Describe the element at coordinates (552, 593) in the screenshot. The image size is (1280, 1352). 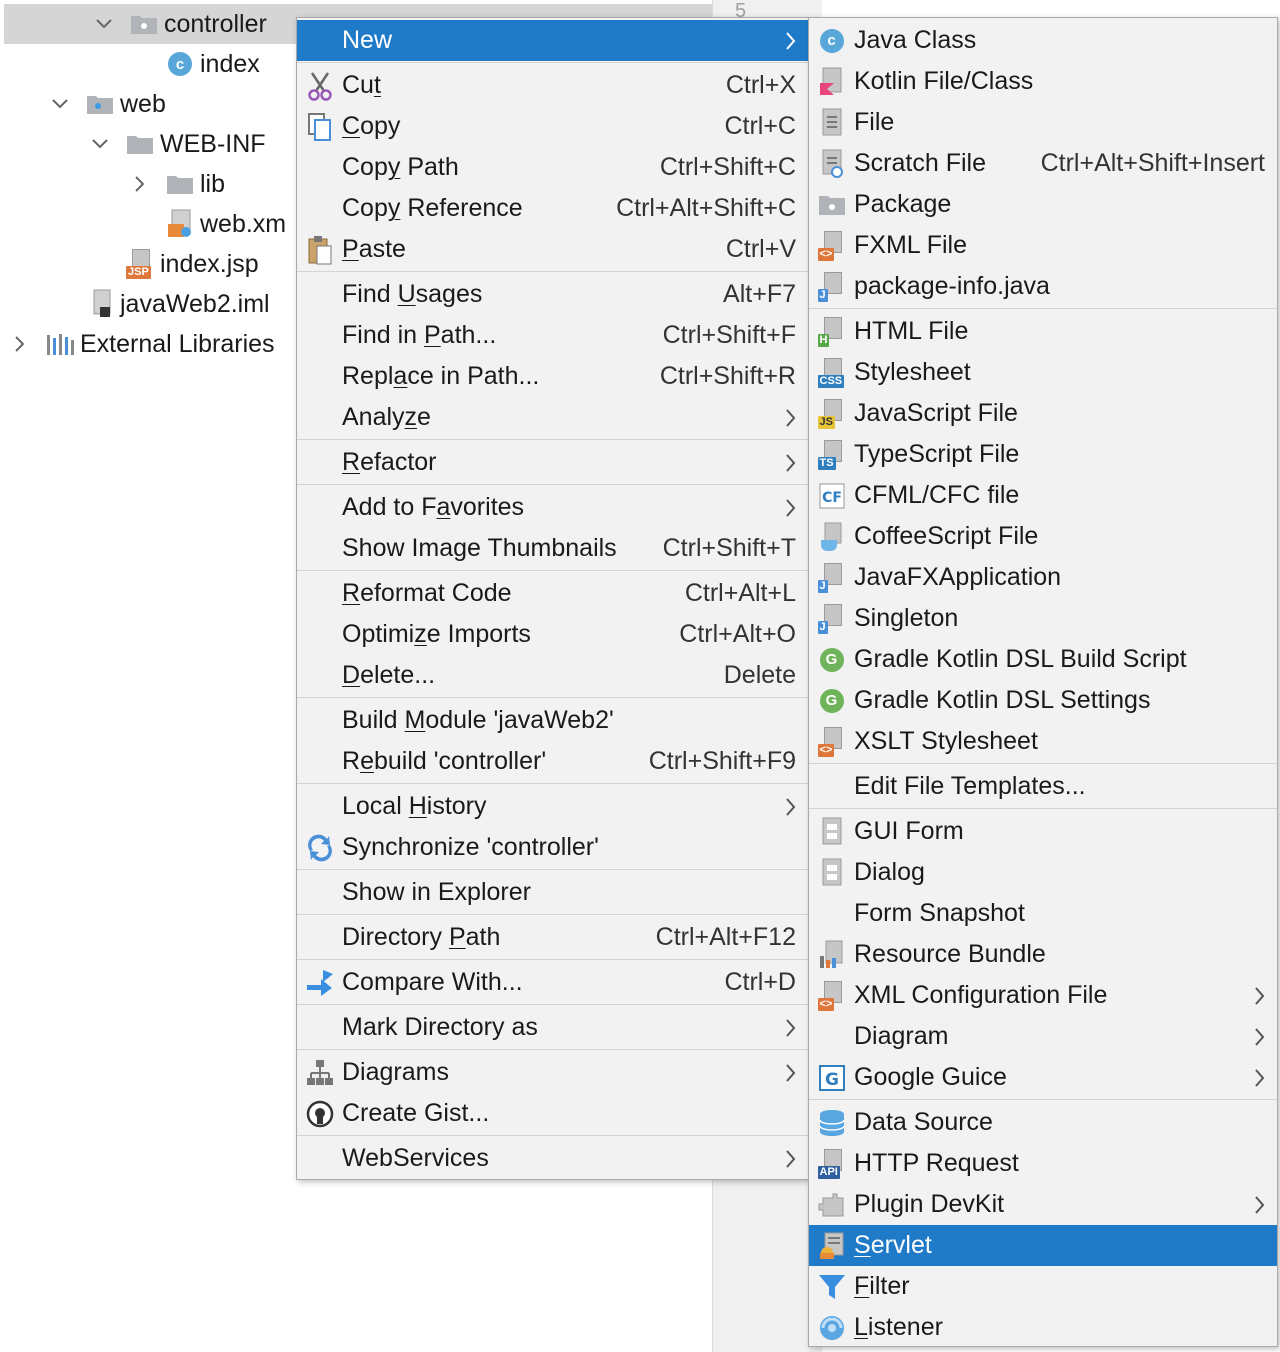
I see `menu-item-reformat-code: Reformat Code Ctrl+Alt+L` at that location.